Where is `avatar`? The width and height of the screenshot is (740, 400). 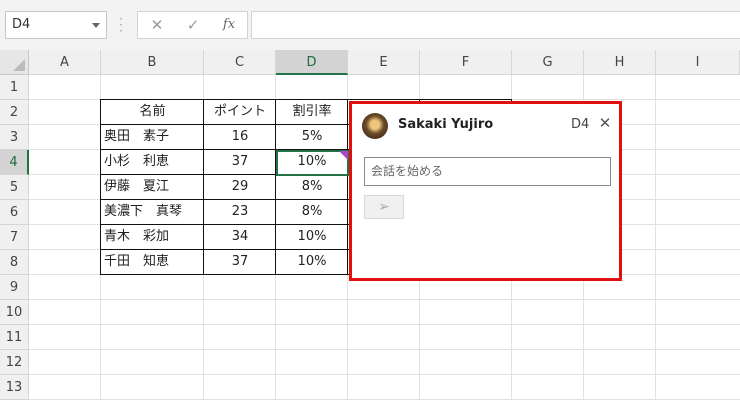 avatar is located at coordinates (375, 126).